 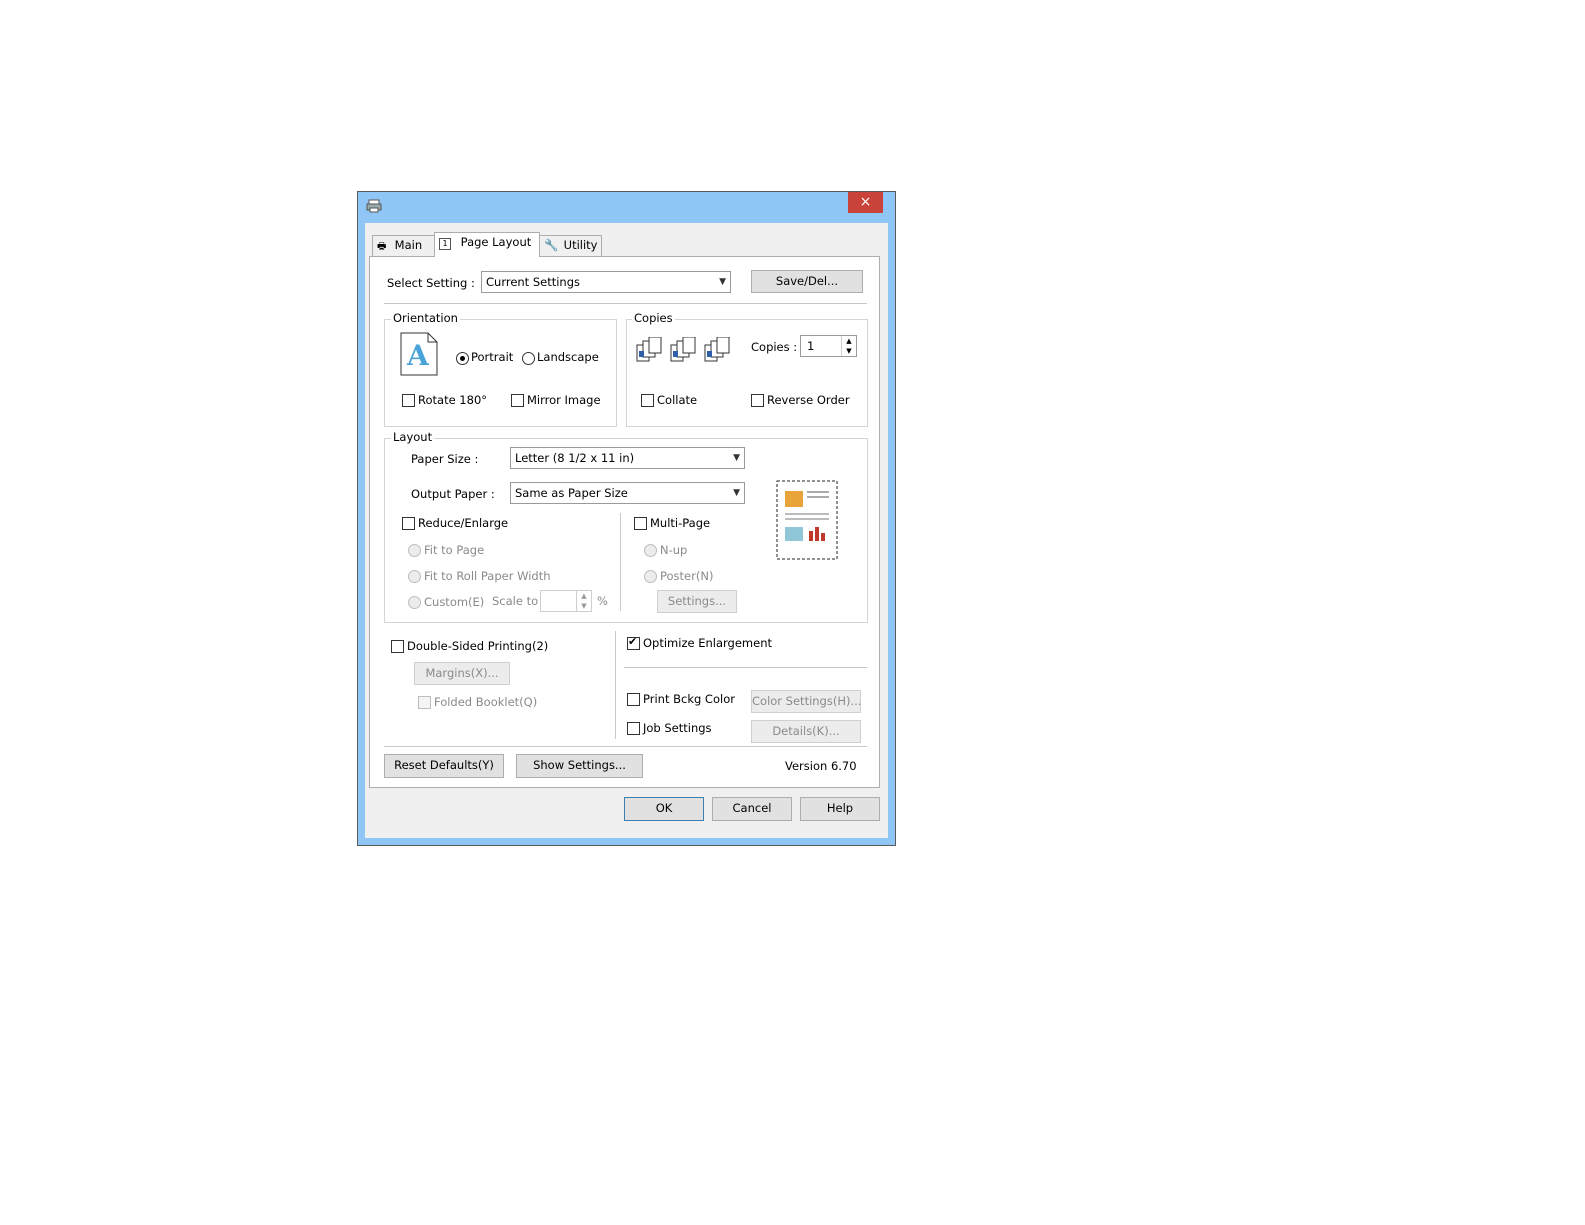 I want to click on poster-radio, so click(x=650, y=576).